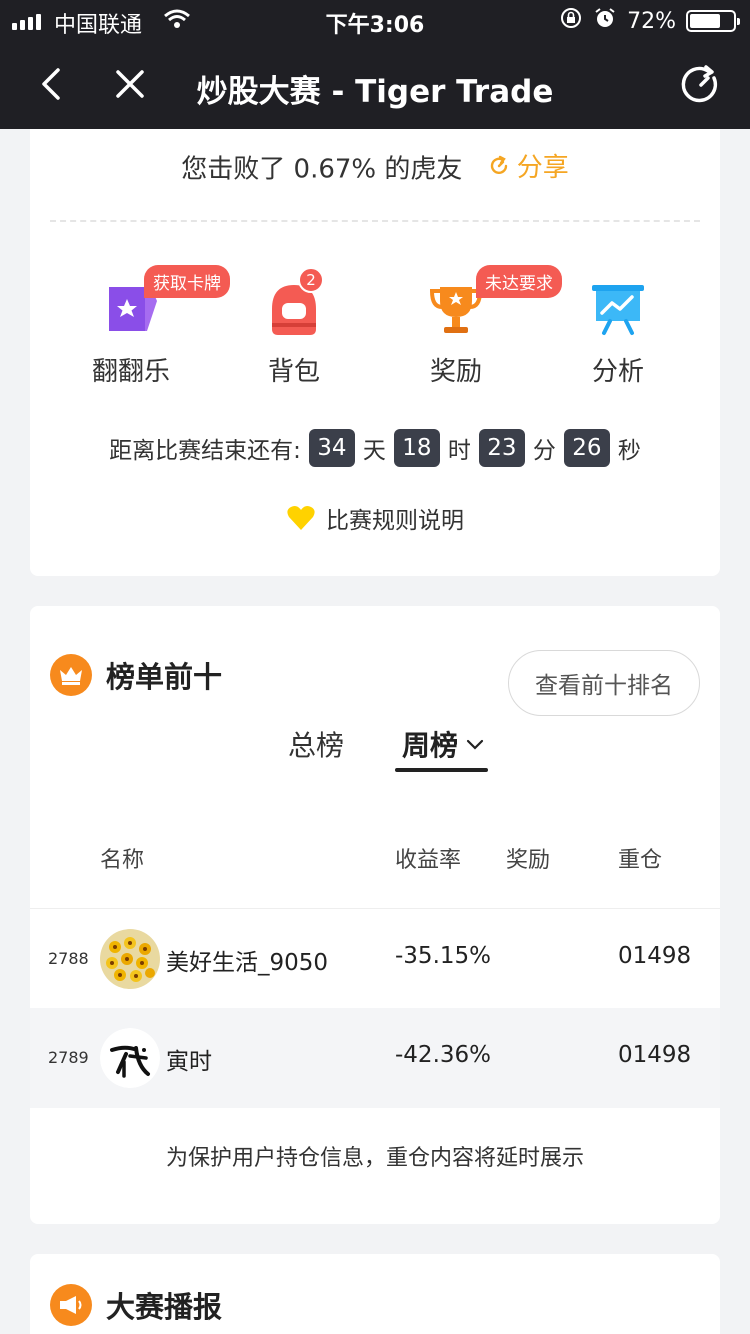 This screenshot has height=1334, width=750. I want to click on chevron-down-icon, so click(475, 744).